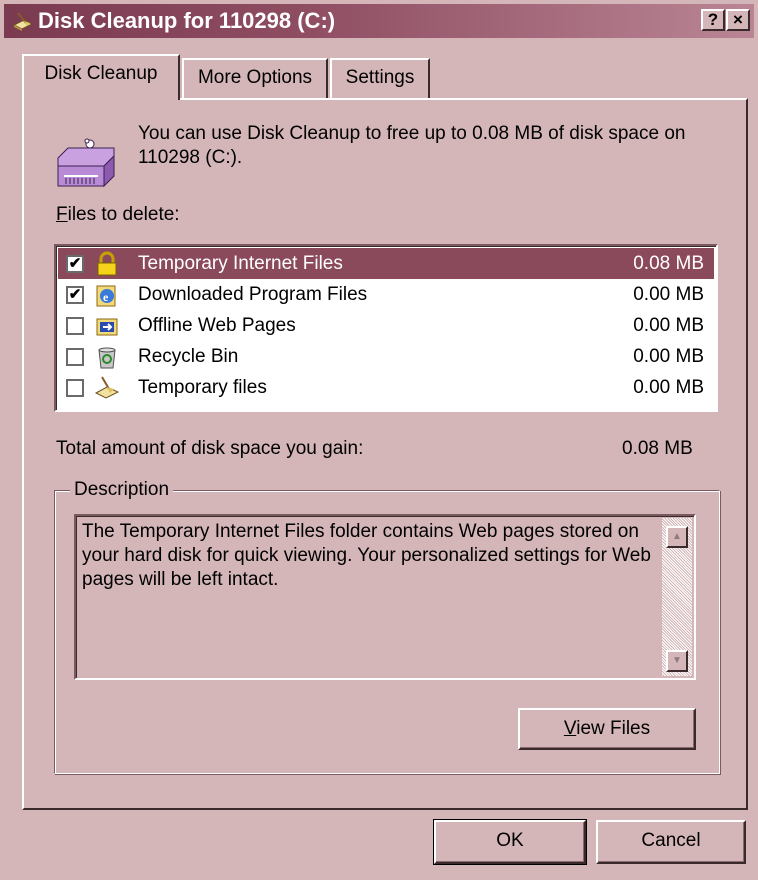 This screenshot has height=880, width=758. What do you see at coordinates (570, 728) in the screenshot?
I see `view-files-accel: V` at bounding box center [570, 728].